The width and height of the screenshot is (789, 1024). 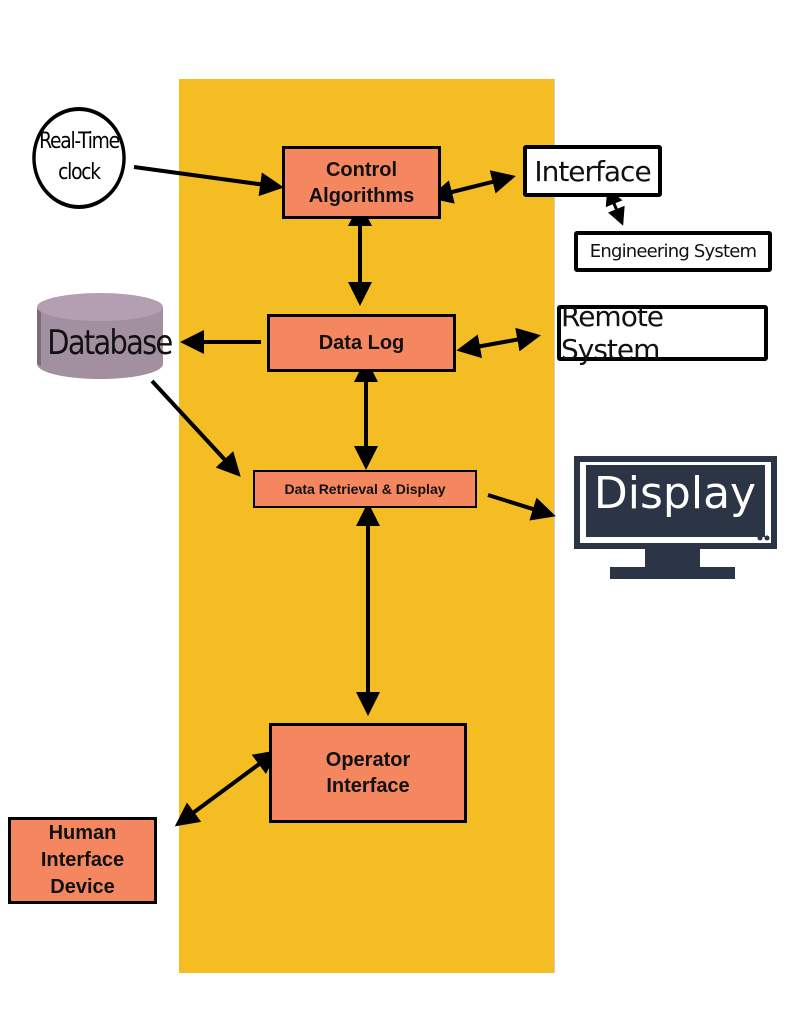 I want to click on real-time-clock-node: Real-Time clock, so click(x=79, y=158).